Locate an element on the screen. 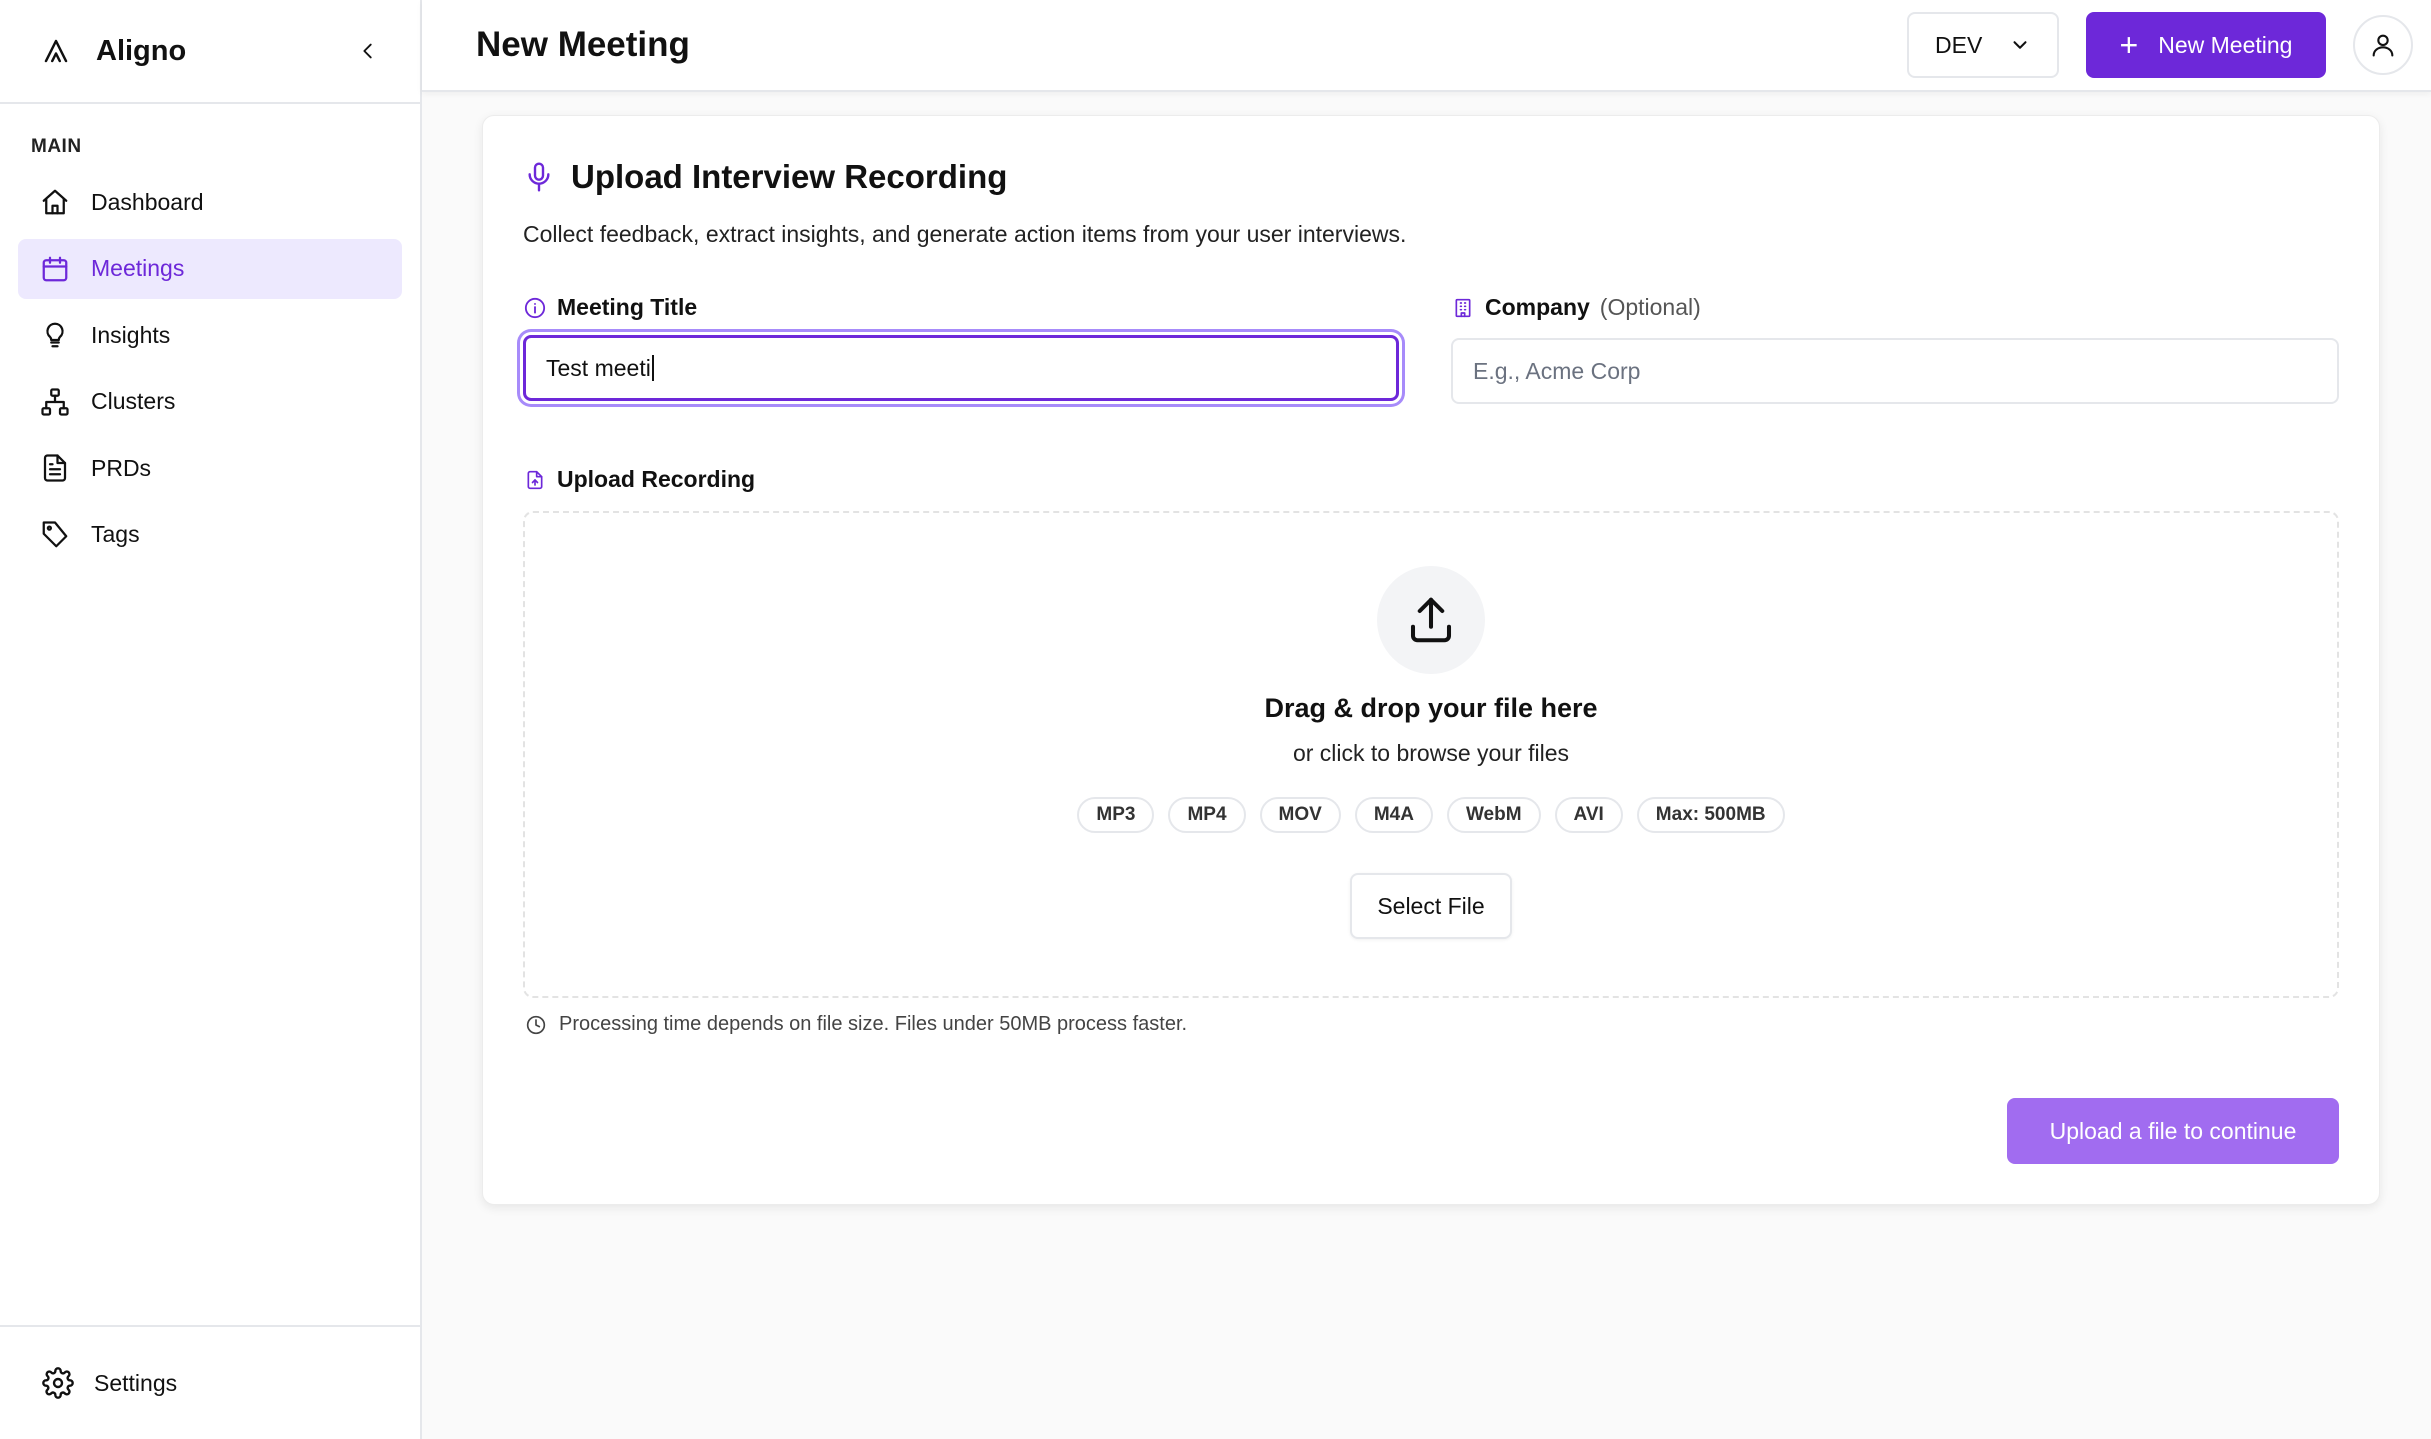  user-icon is located at coordinates (2383, 45).